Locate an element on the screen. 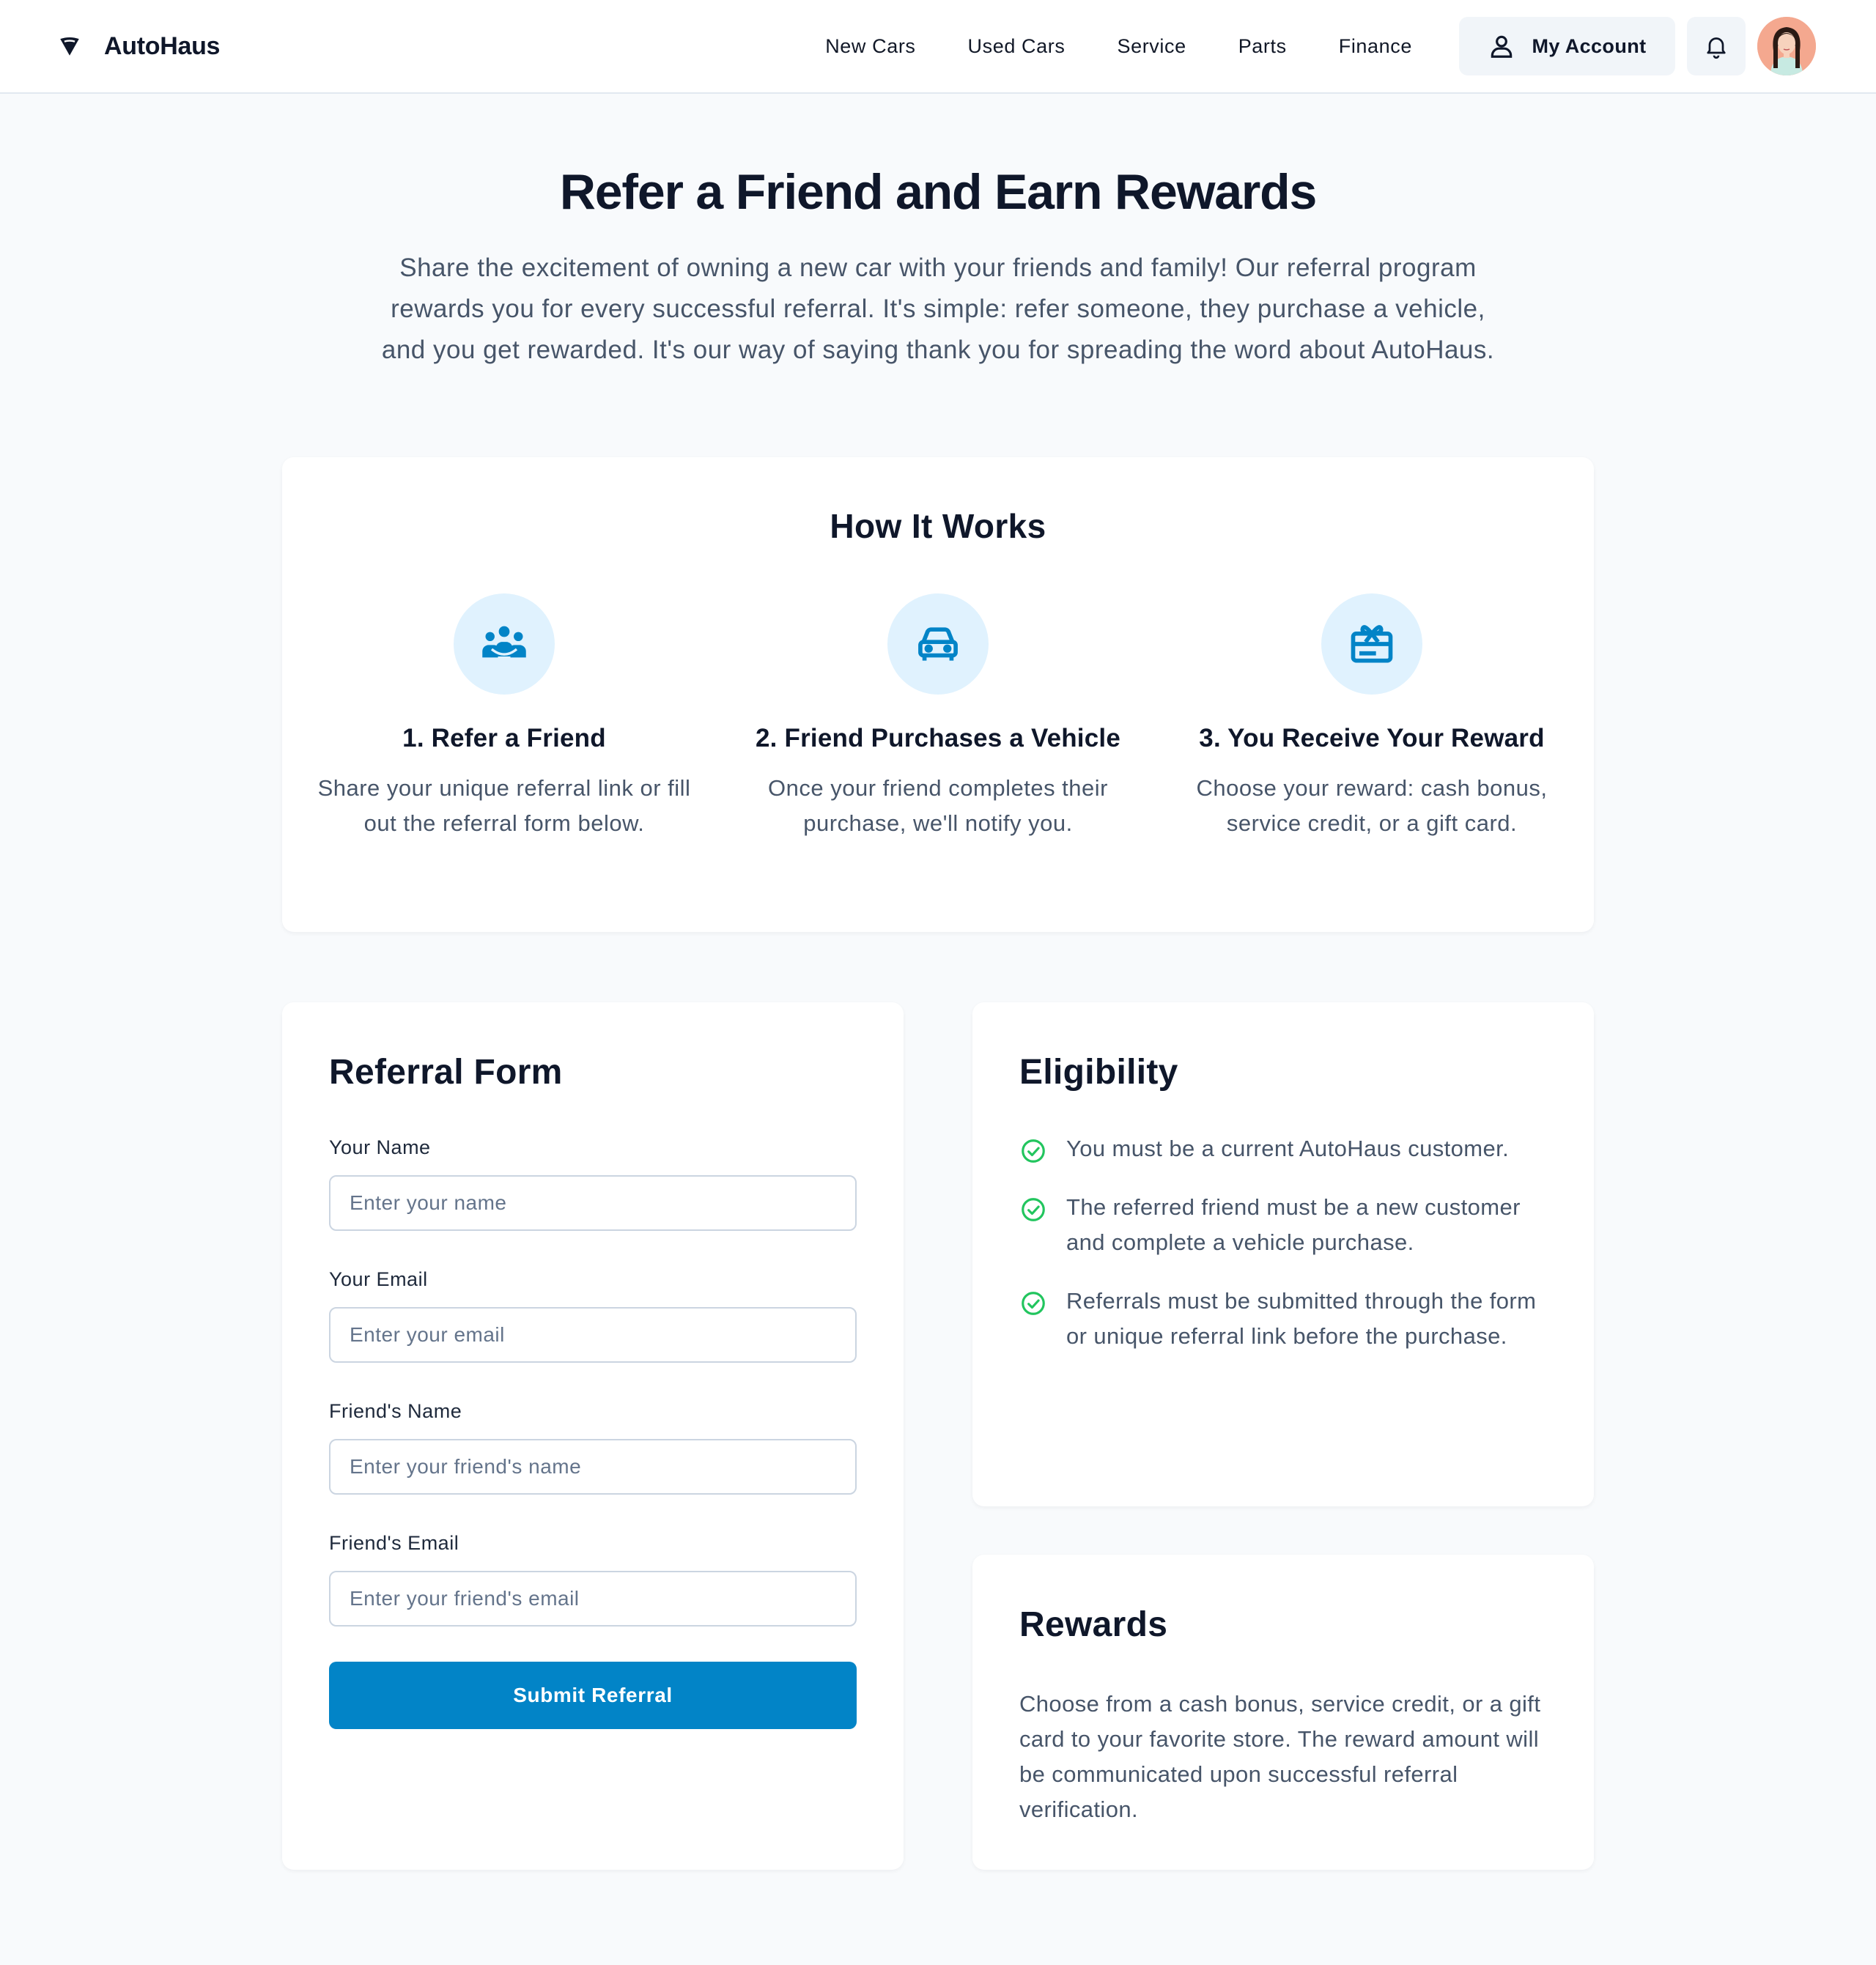 The image size is (1876, 1965). my-account-button: My Account is located at coordinates (1567, 46).